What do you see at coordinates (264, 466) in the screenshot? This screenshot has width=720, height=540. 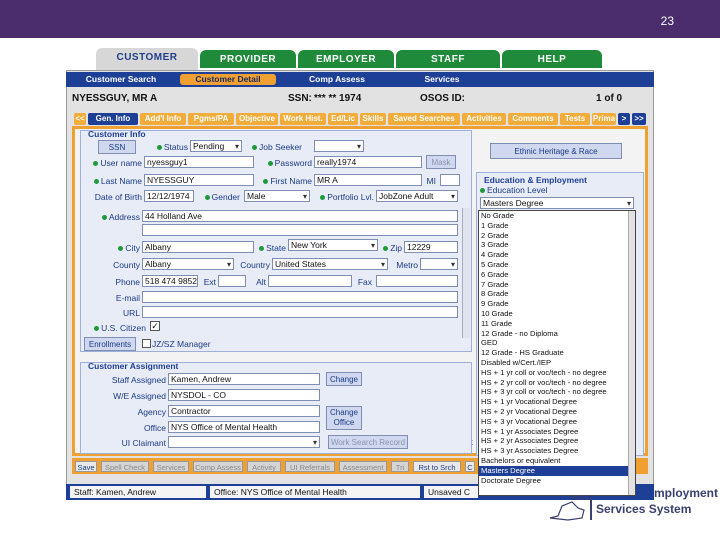 I see `activity-button: Activity` at bounding box center [264, 466].